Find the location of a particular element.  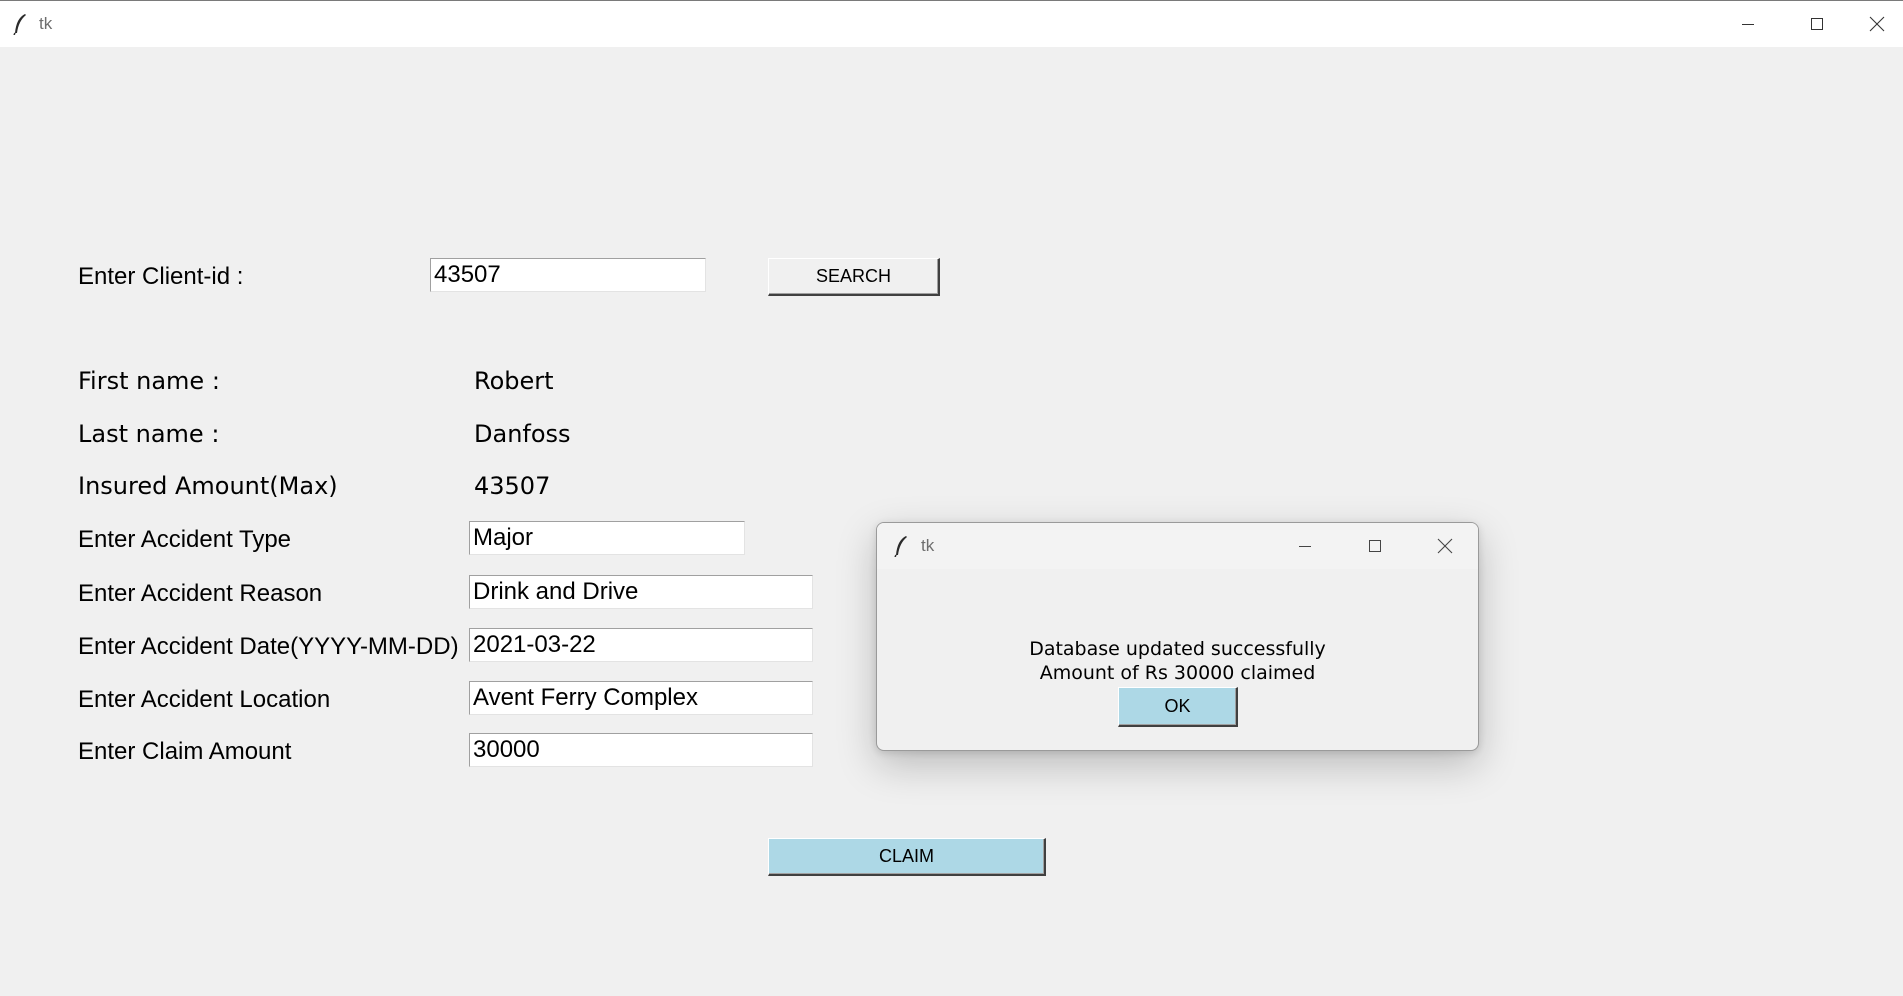

last-name-value: Danfoss is located at coordinates (522, 434).